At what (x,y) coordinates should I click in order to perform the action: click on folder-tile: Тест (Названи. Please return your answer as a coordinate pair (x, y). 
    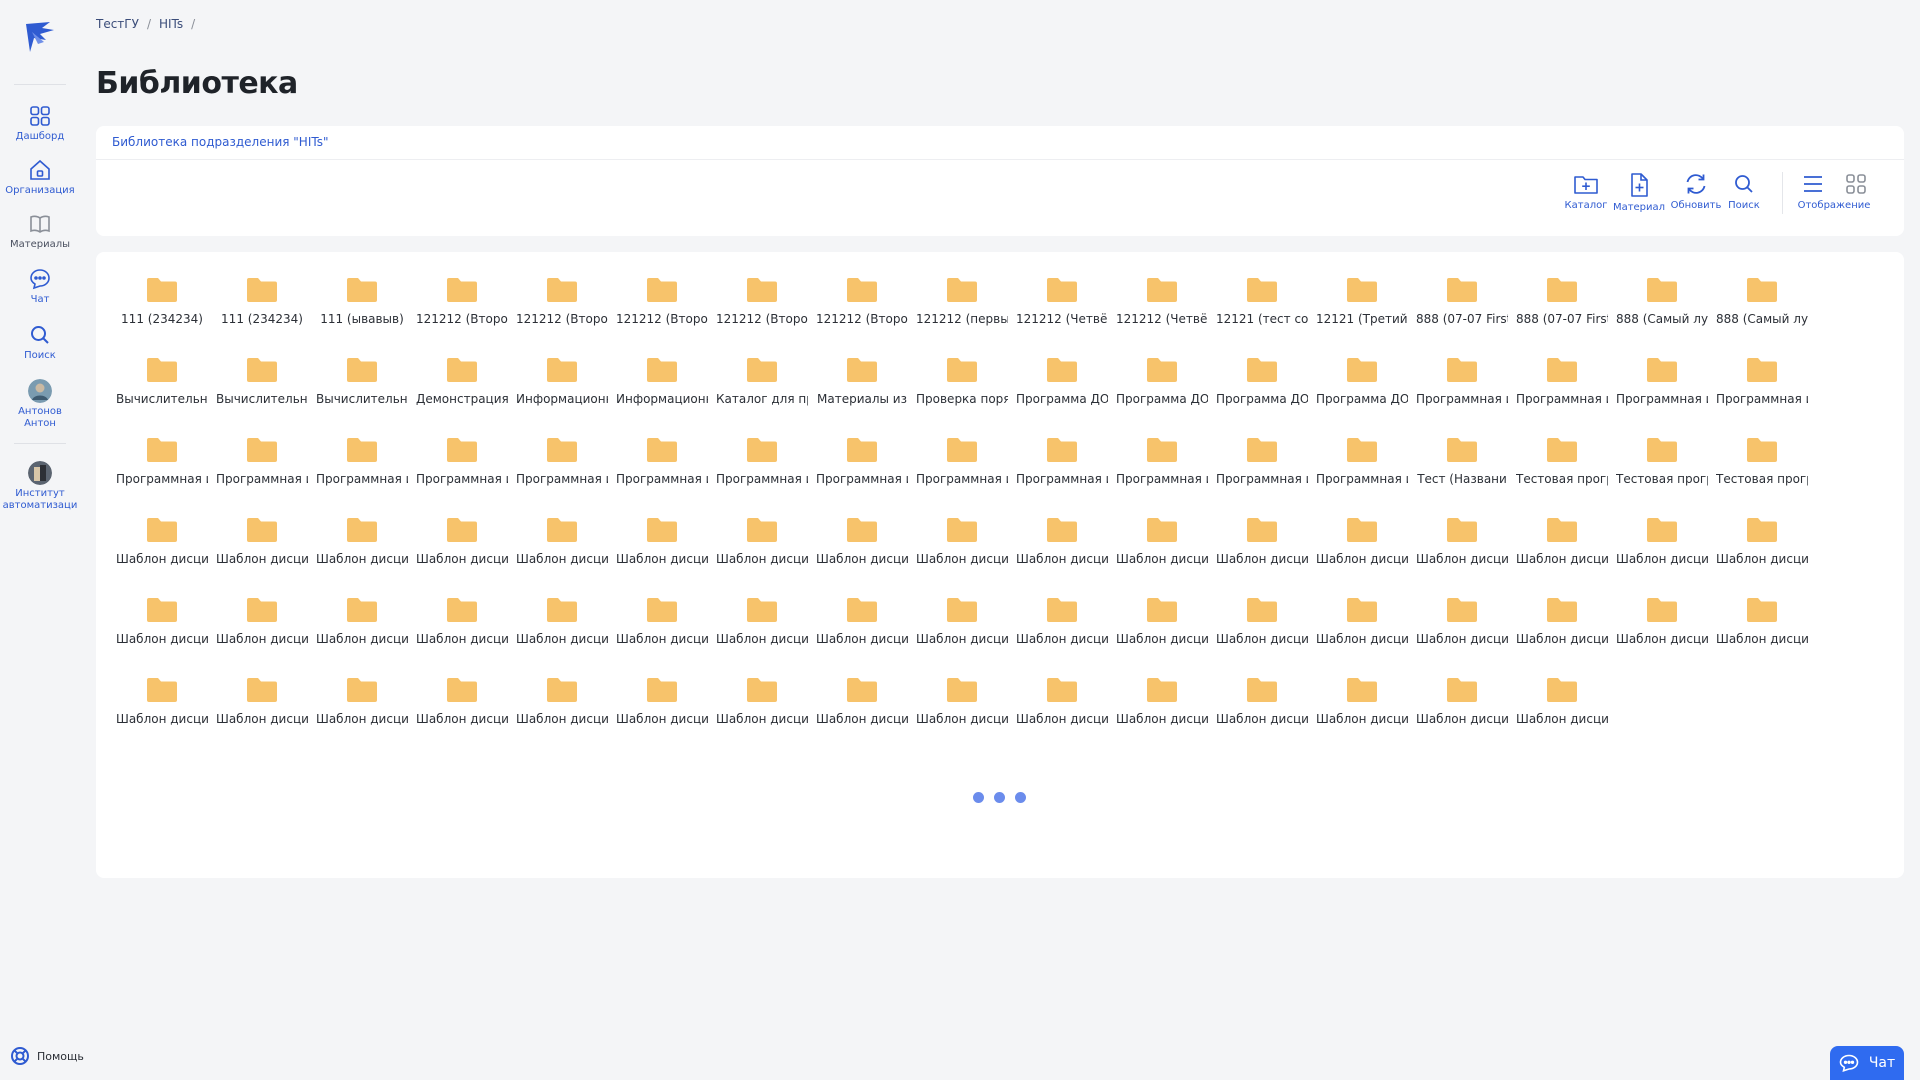
    Looking at the image, I should click on (1462, 470).